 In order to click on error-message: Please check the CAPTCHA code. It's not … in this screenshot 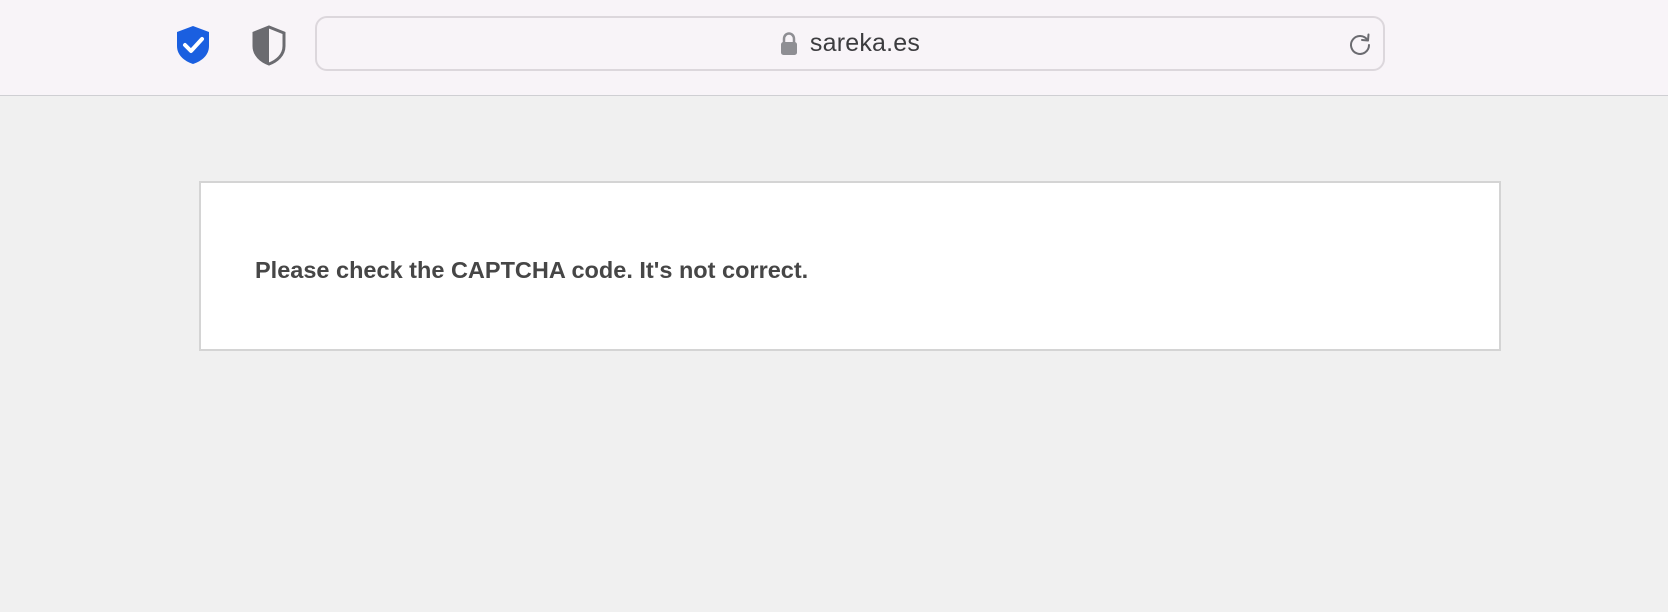, I will do `click(532, 270)`.